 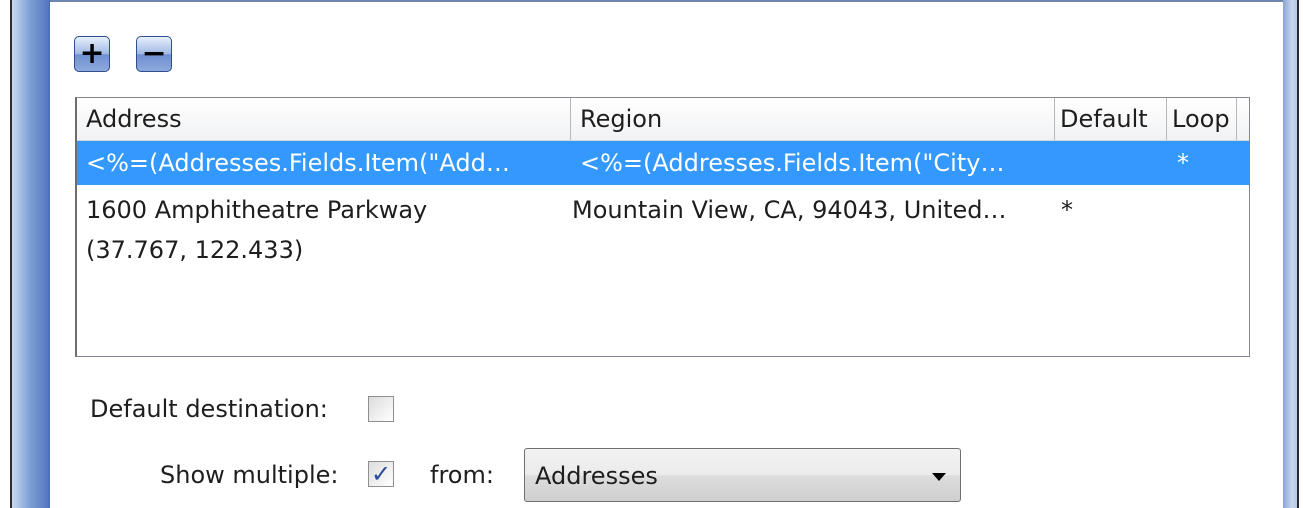 I want to click on cell-default: *, so click(x=1067, y=210).